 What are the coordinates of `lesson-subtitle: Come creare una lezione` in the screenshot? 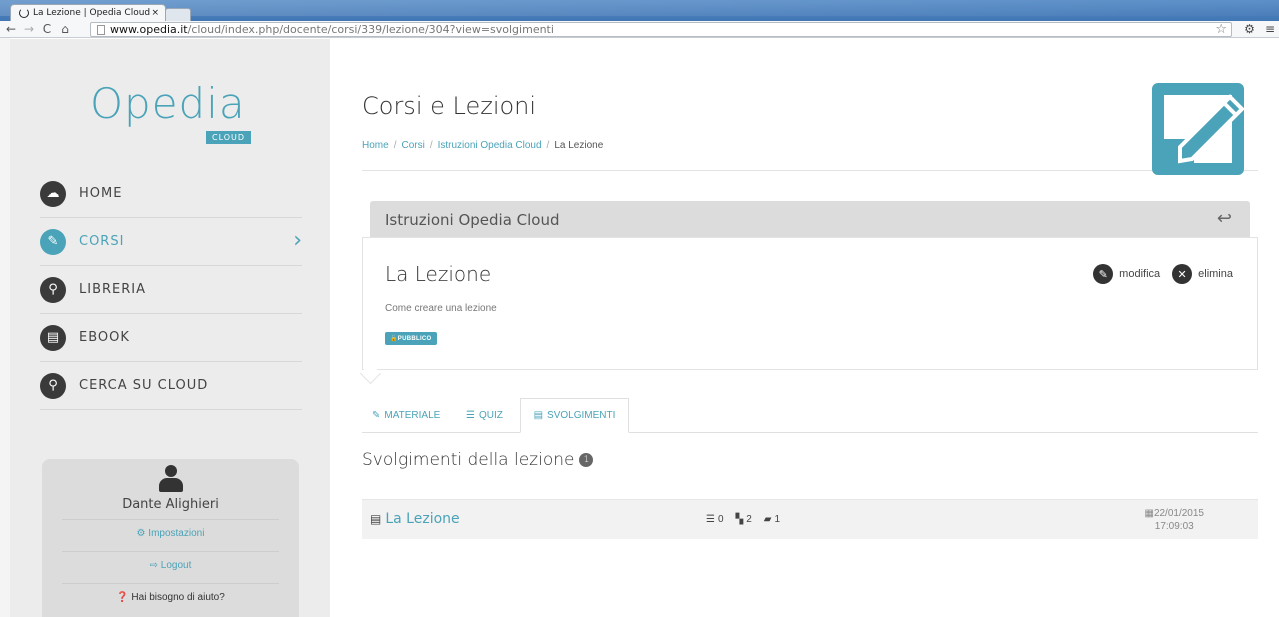 It's located at (441, 308).